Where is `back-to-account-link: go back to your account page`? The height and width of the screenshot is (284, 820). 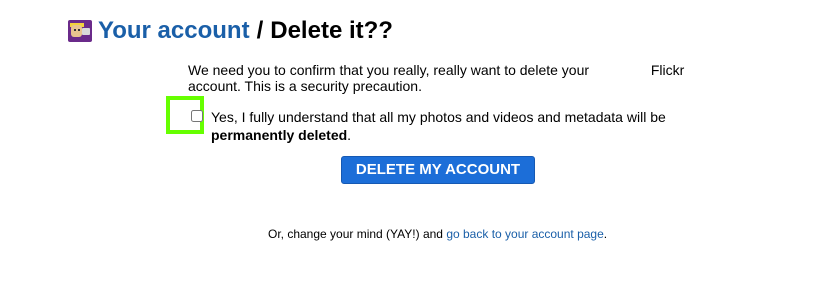
back-to-account-link: go back to your account page is located at coordinates (524, 234).